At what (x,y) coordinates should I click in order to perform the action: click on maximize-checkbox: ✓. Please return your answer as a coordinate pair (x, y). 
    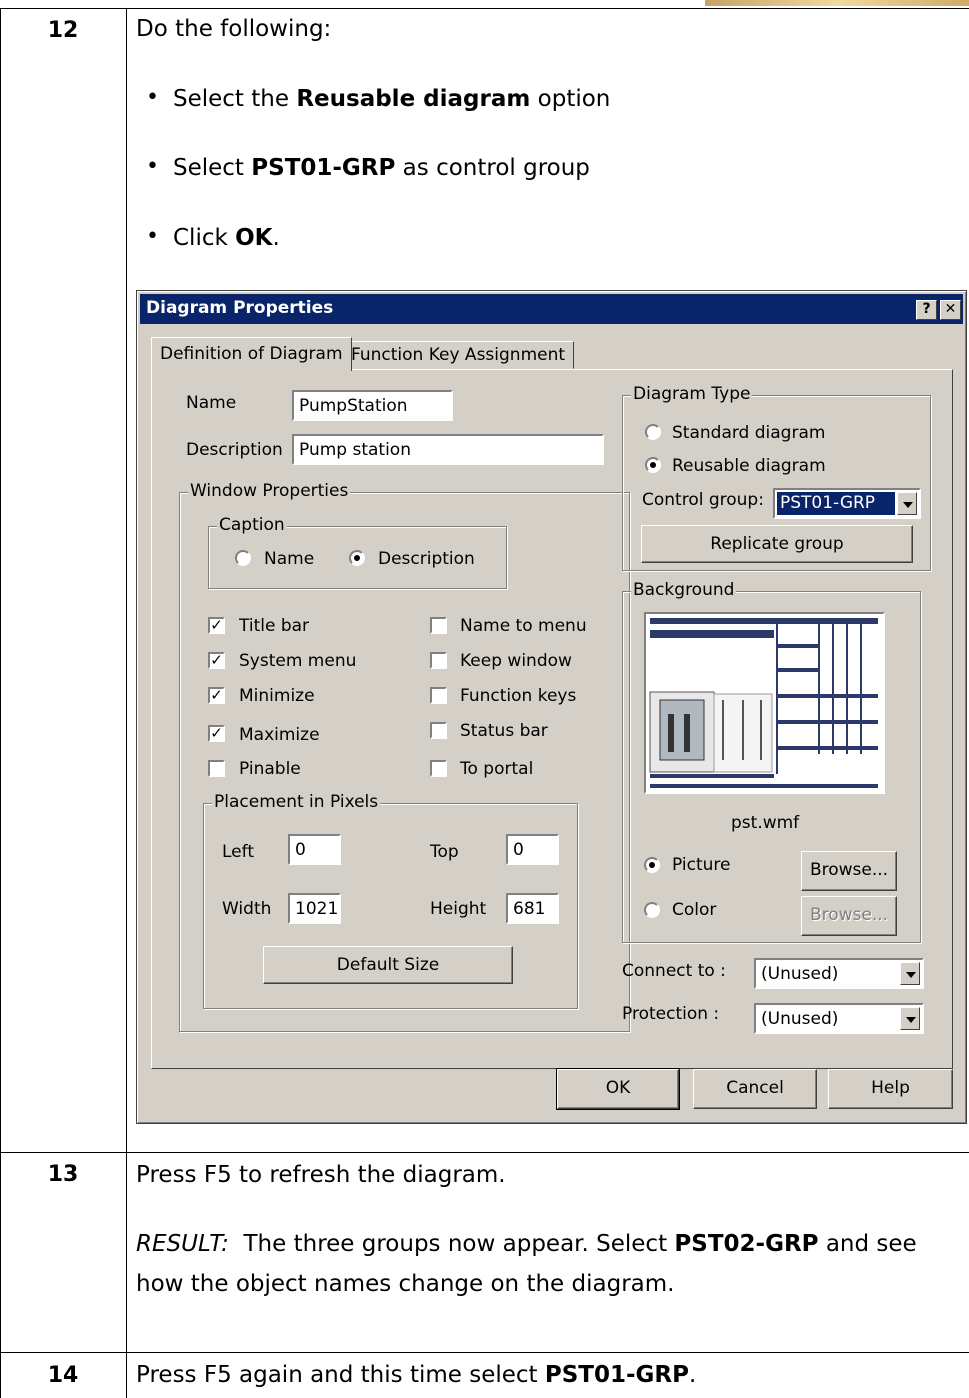
    Looking at the image, I should click on (216, 733).